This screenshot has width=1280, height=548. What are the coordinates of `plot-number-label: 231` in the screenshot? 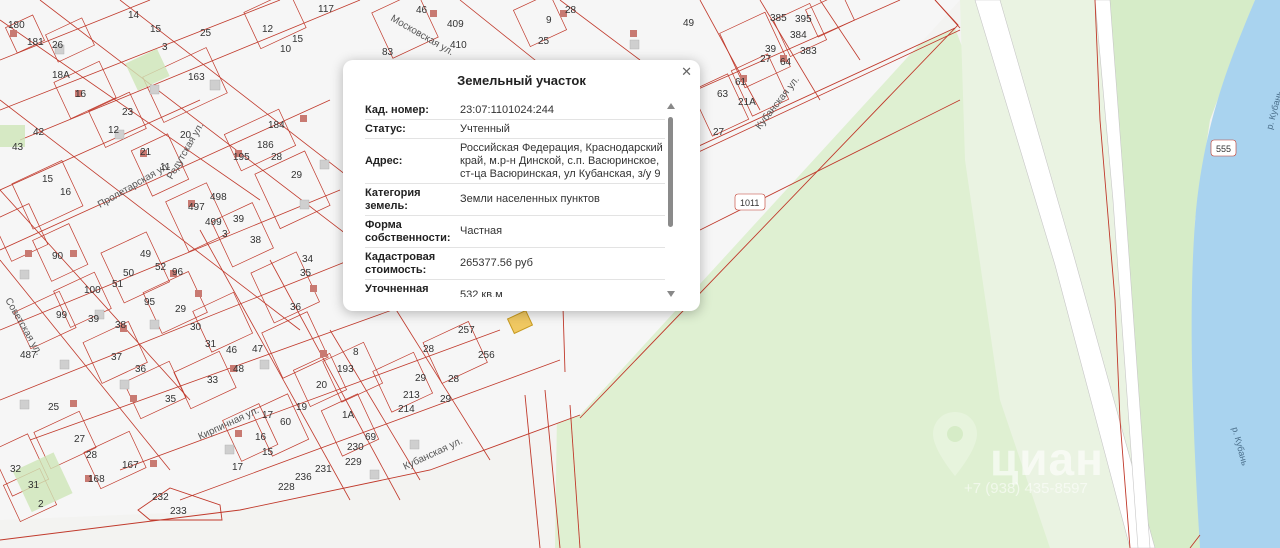 It's located at (323, 469).